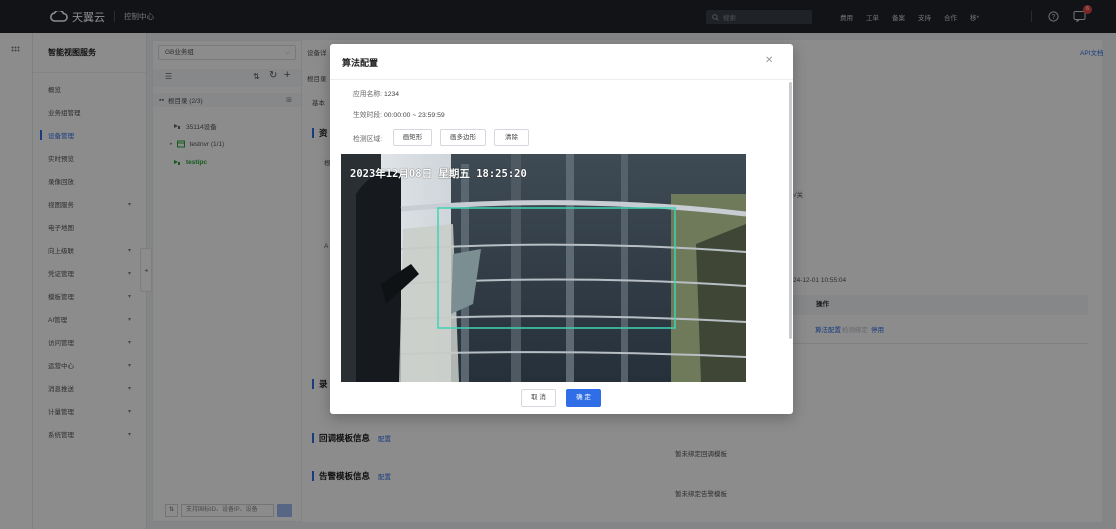  Describe the element at coordinates (463, 137) in the screenshot. I see `draw-polygon-button: 画多边形` at that location.